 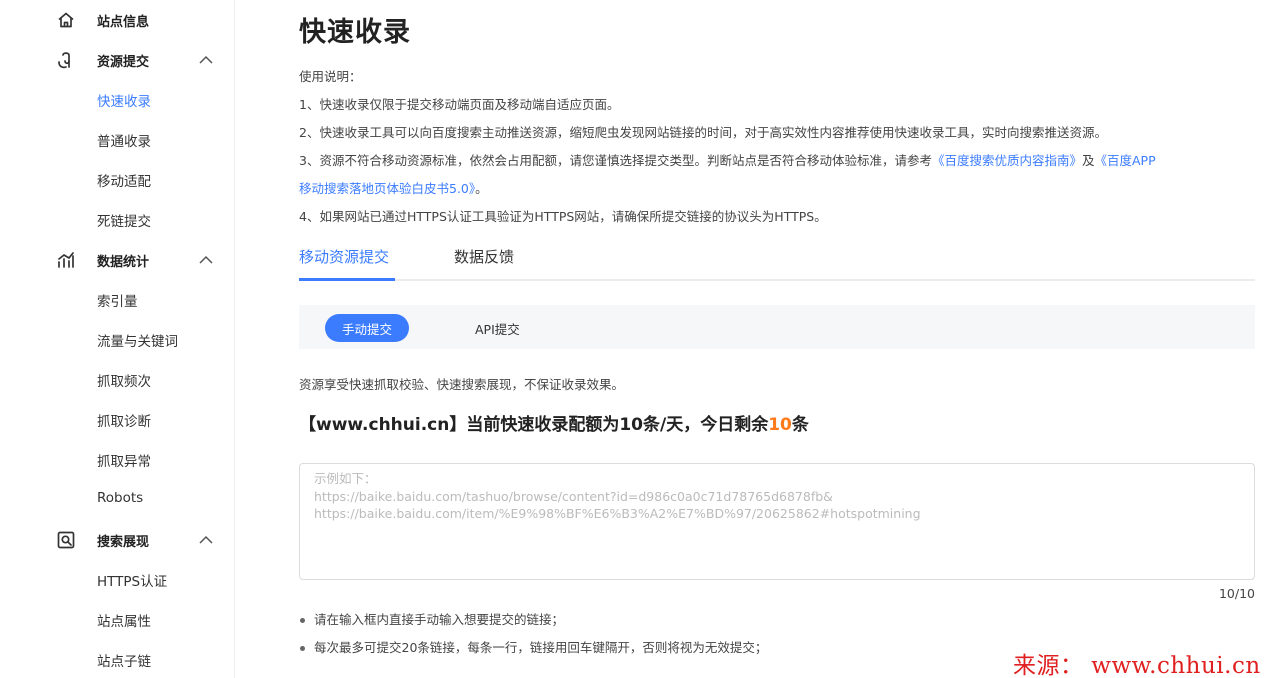 I want to click on sidebar-group-site-info: 站点信息, so click(x=117, y=20).